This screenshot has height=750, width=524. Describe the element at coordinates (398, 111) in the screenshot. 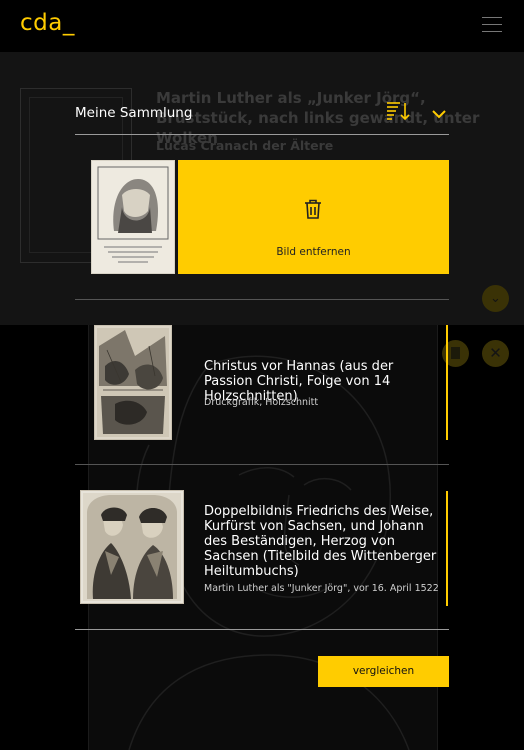

I see `sort-descending-icon` at that location.